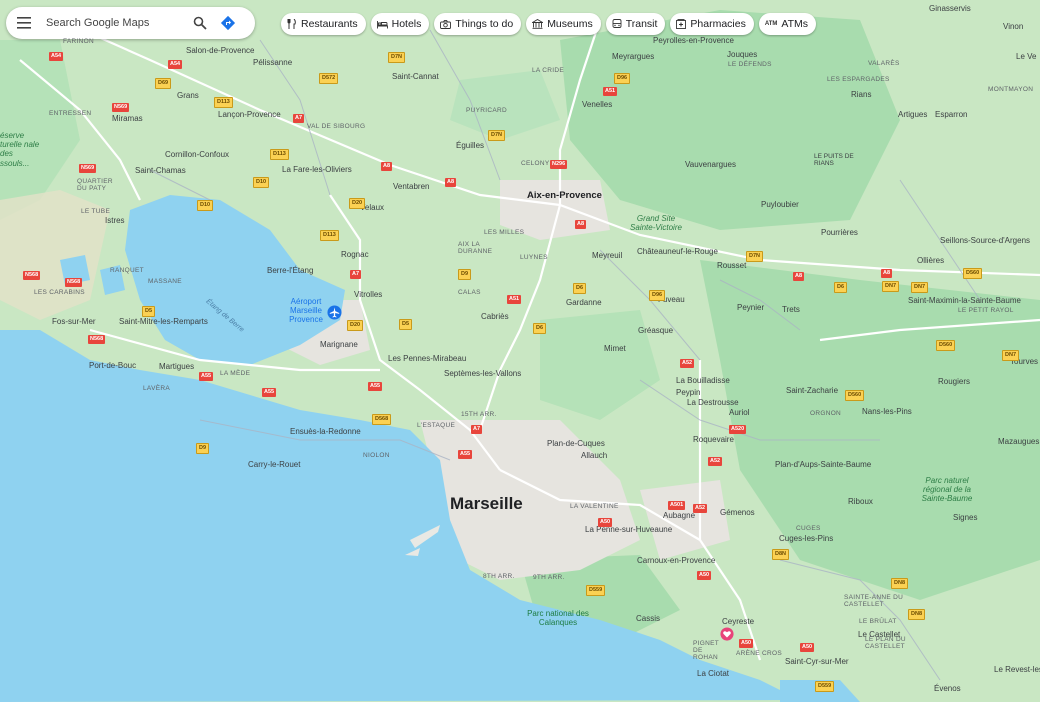  I want to click on chip-transit: Transit, so click(635, 24).